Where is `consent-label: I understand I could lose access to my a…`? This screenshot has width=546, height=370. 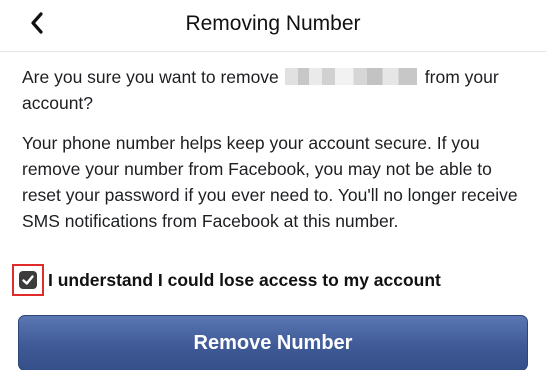
consent-label: I understand I could lose access to my a… is located at coordinates (244, 280).